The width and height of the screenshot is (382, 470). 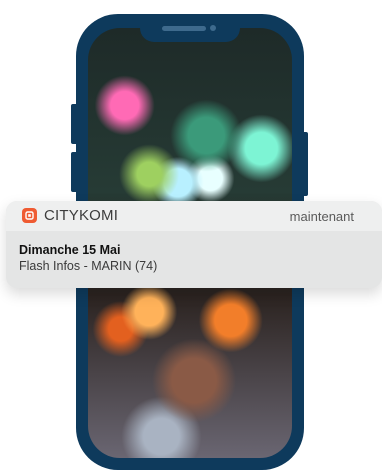 I want to click on phone-notch, so click(x=190, y=31).